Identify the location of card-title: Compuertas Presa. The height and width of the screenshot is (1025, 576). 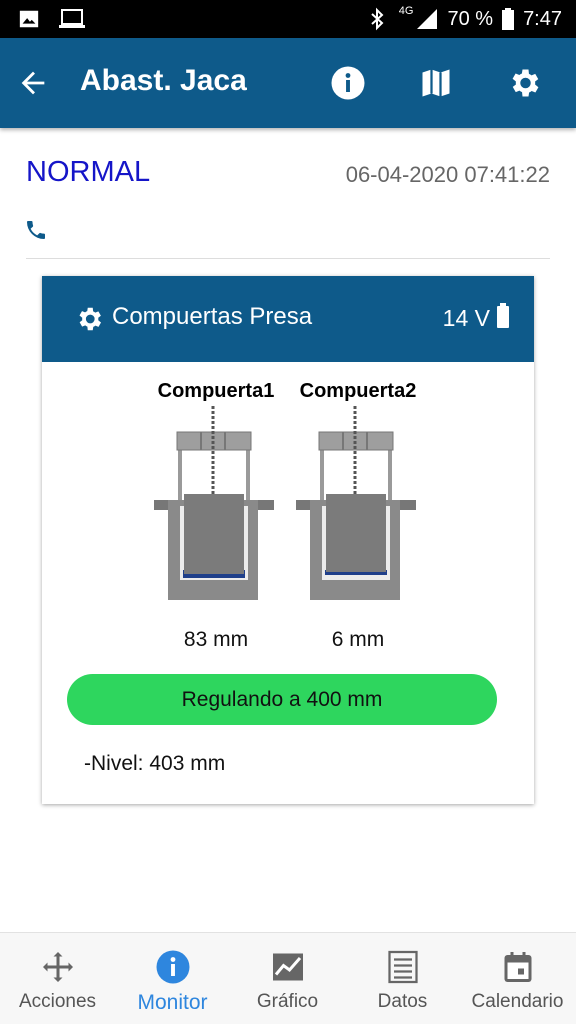
(212, 316).